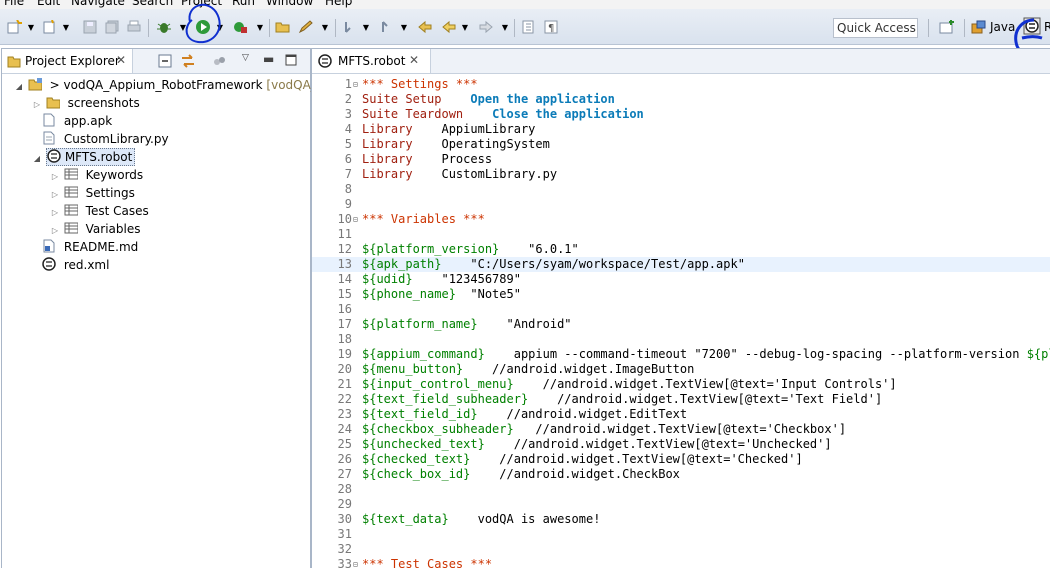 This screenshot has height=568, width=1050. I want to click on run-icon, so click(203, 27).